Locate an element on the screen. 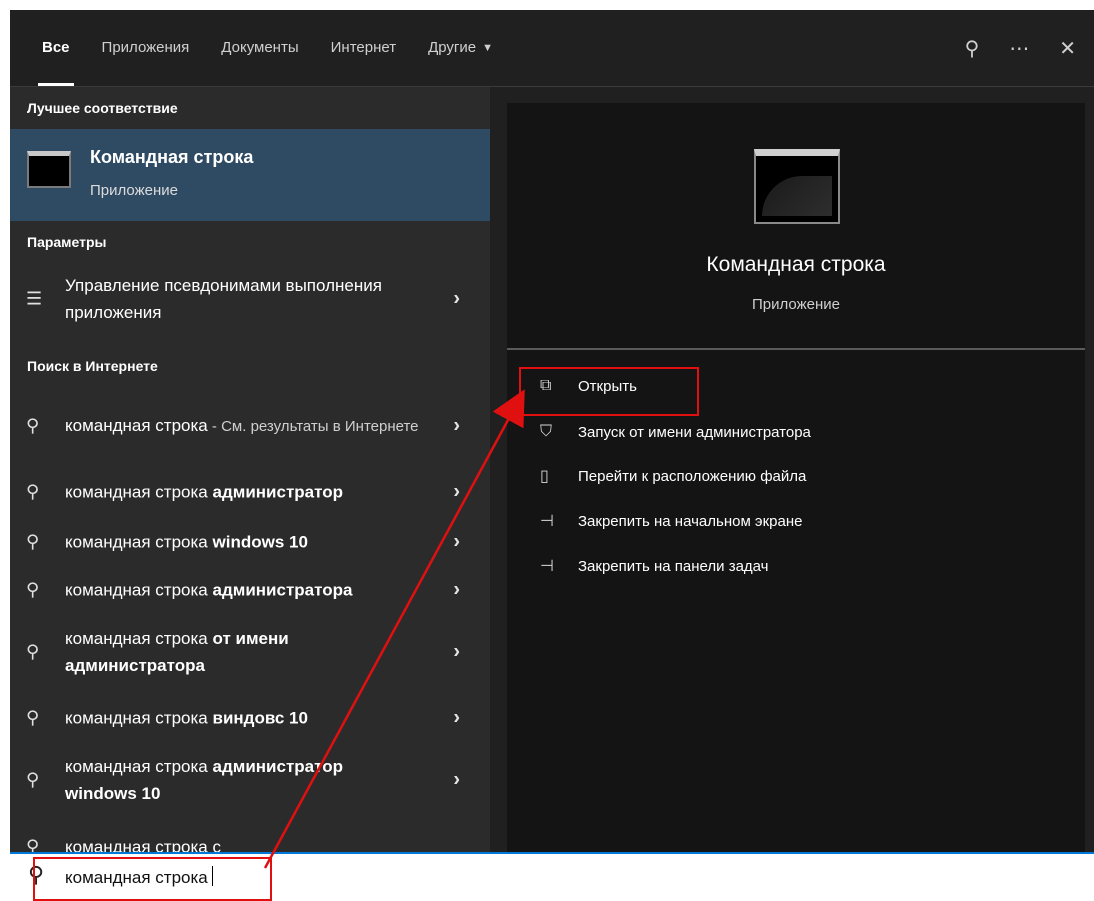 The image size is (1094, 901). annotation-open-highlight is located at coordinates (609, 391).